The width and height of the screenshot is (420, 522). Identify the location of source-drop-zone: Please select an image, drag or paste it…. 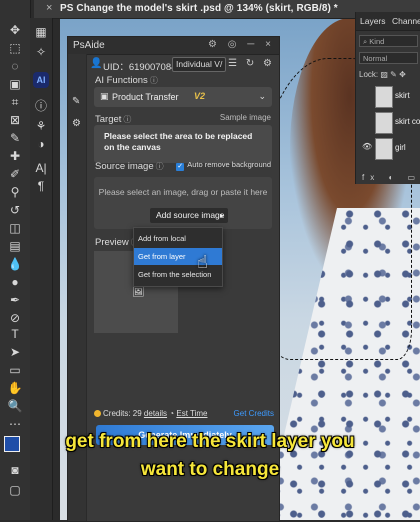
(183, 203).